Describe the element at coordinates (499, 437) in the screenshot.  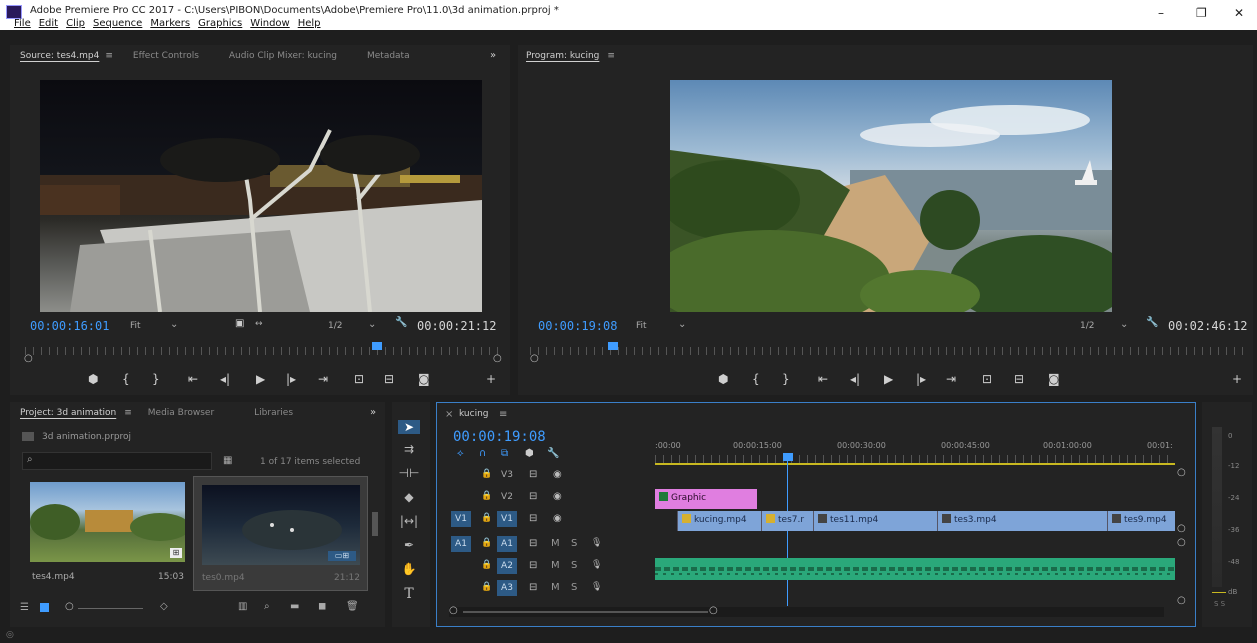
I see `timeline-current-time: 00:00:19:08` at that location.